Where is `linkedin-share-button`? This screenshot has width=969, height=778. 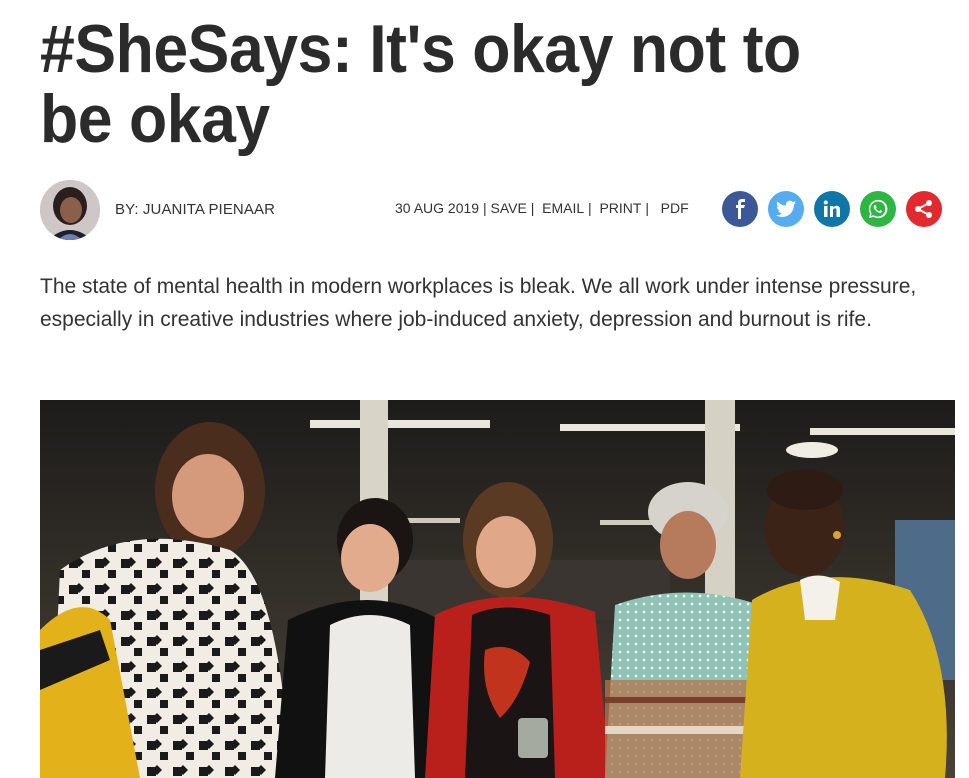
linkedin-share-button is located at coordinates (832, 209).